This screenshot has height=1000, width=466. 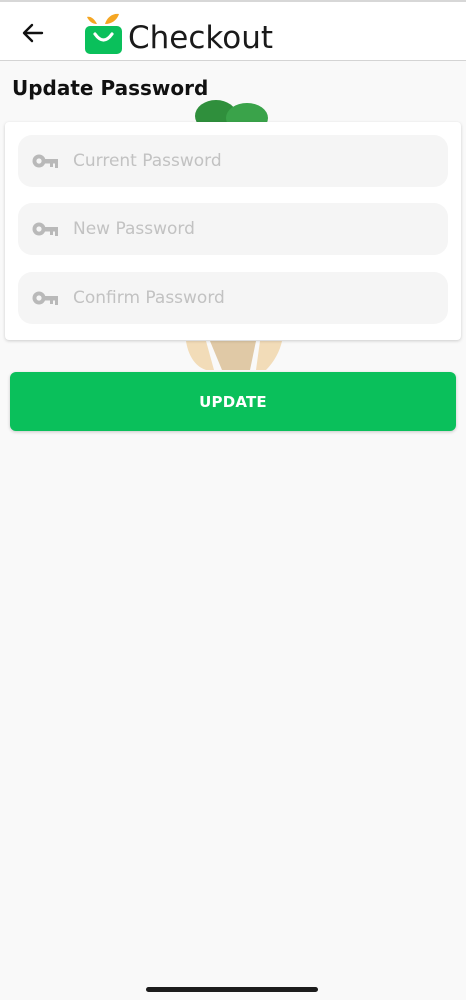 What do you see at coordinates (253, 298) in the screenshot?
I see `confirm-password-input` at bounding box center [253, 298].